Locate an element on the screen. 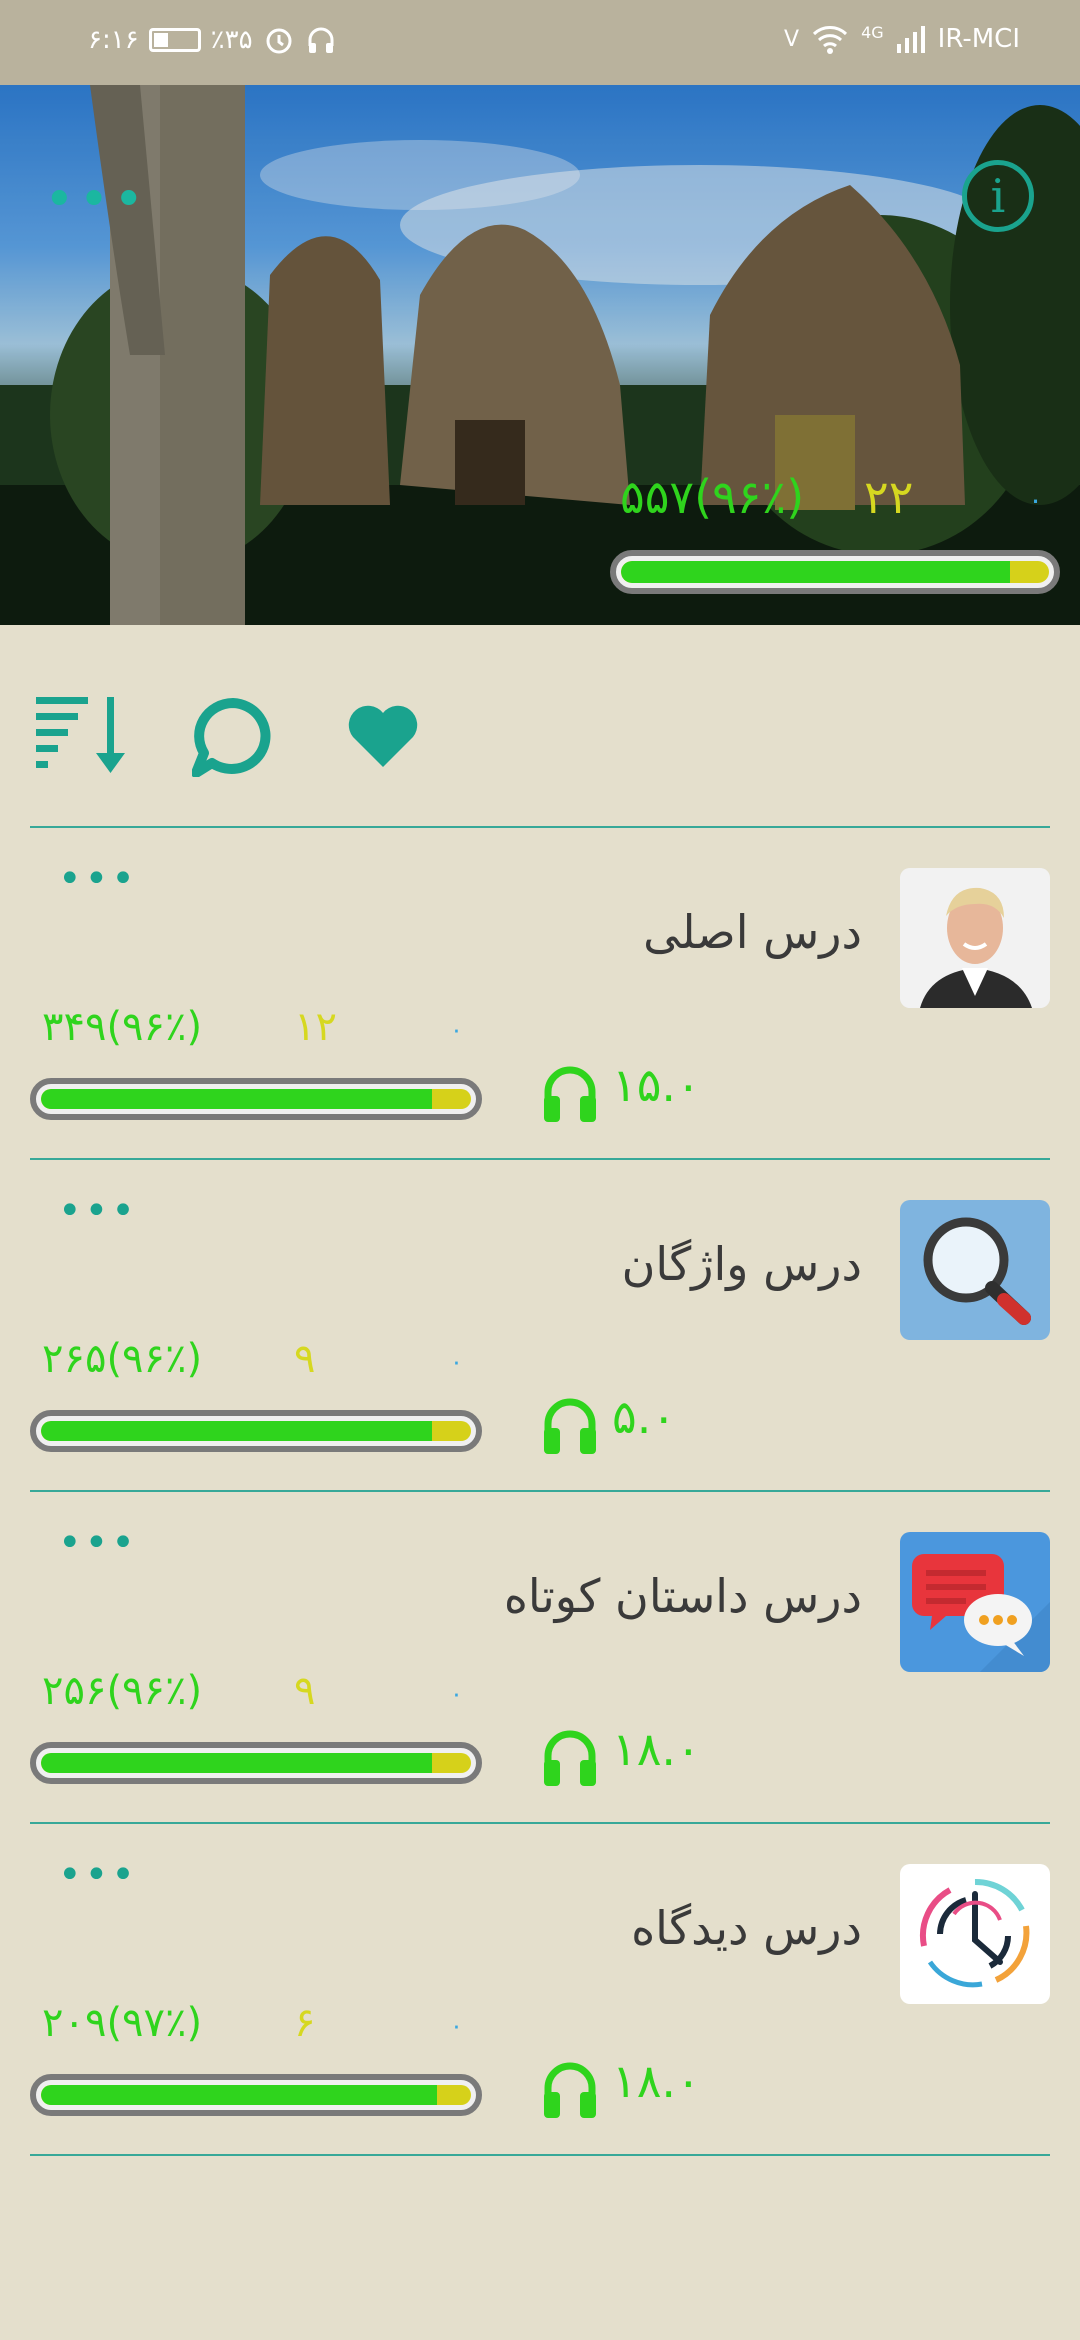 The width and height of the screenshot is (1080, 2340). lesson-total-stat: ۳۴۹(۹۶٪) is located at coordinates (122, 1027).